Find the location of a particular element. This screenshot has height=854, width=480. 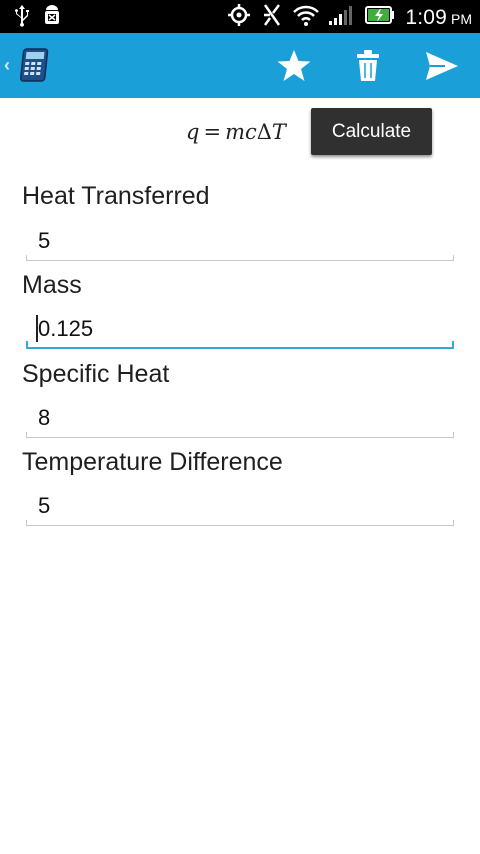

formula-lhs: q is located at coordinates (193, 132).